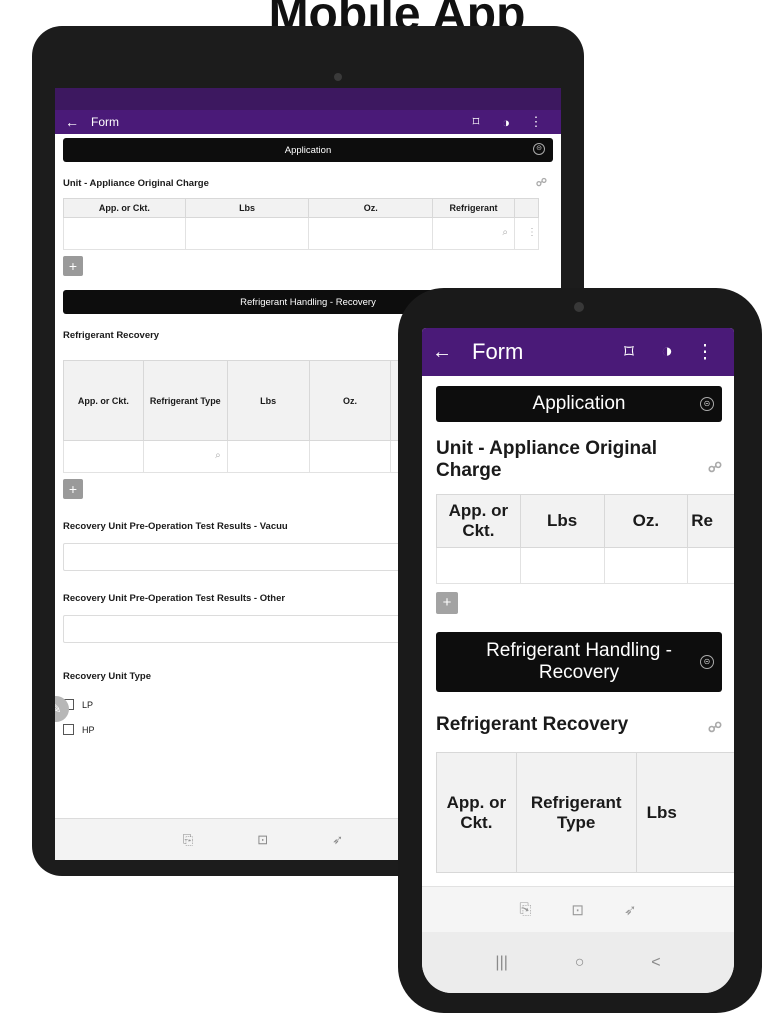 The height and width of the screenshot is (1013, 765). What do you see at coordinates (308, 99) in the screenshot?
I see `status-bar` at bounding box center [308, 99].